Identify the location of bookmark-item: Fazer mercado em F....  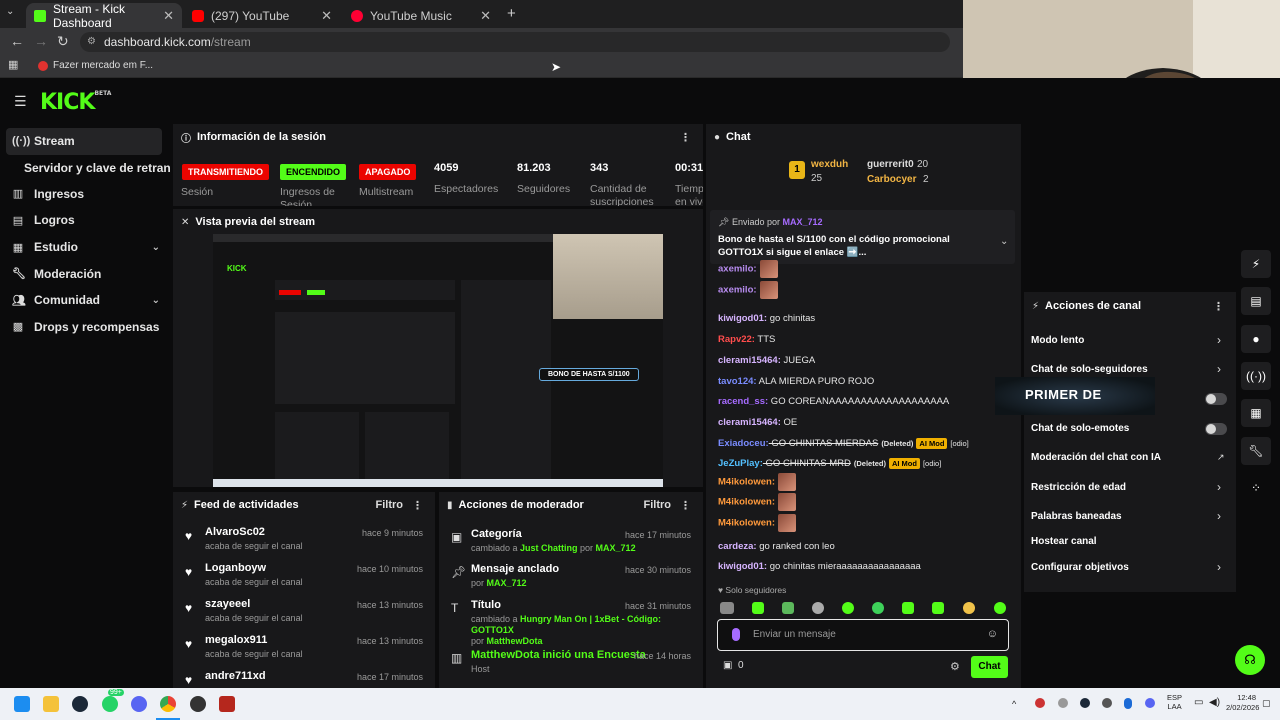
(95, 65).